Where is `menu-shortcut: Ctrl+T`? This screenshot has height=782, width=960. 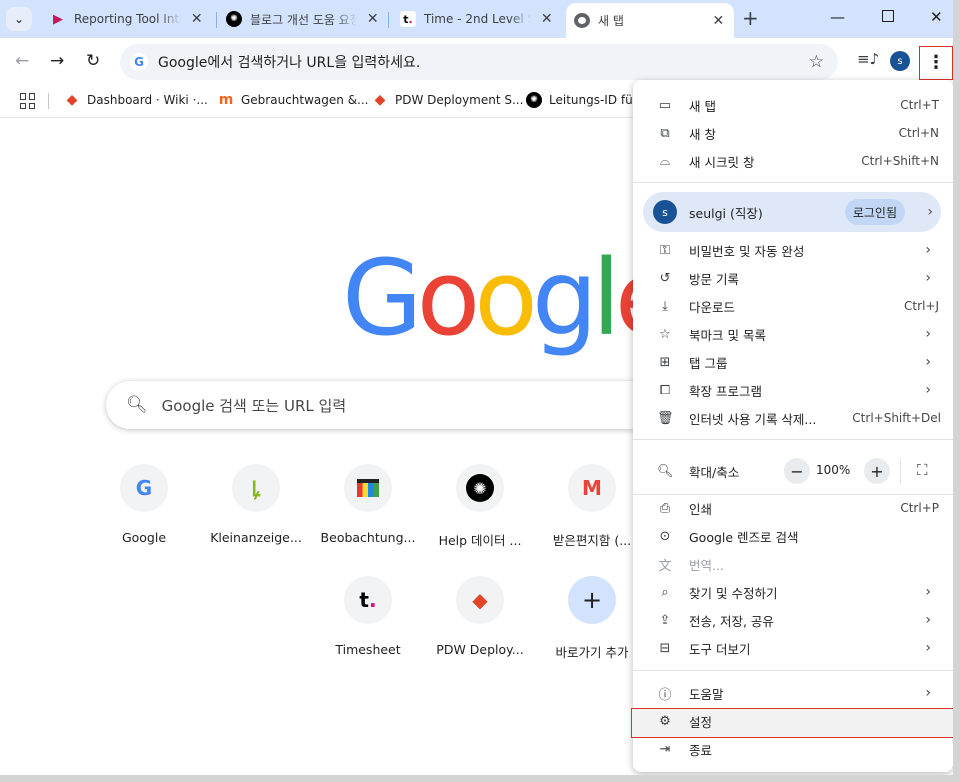
menu-shortcut: Ctrl+T is located at coordinates (919, 105).